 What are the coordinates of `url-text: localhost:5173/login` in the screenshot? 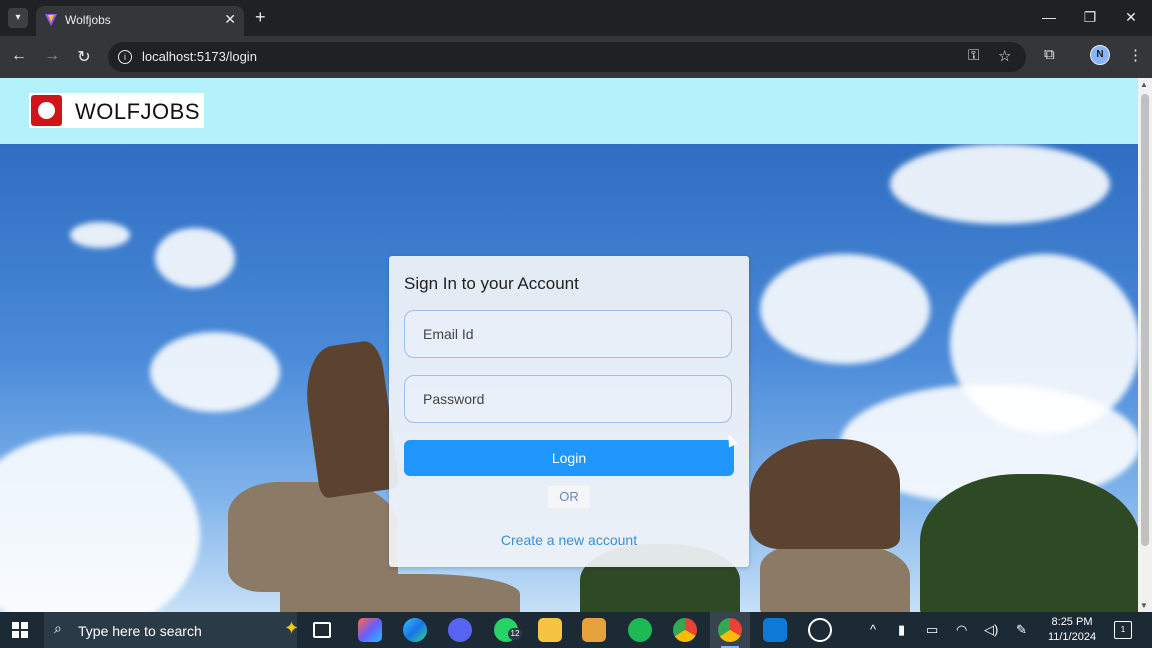 It's located at (199, 56).